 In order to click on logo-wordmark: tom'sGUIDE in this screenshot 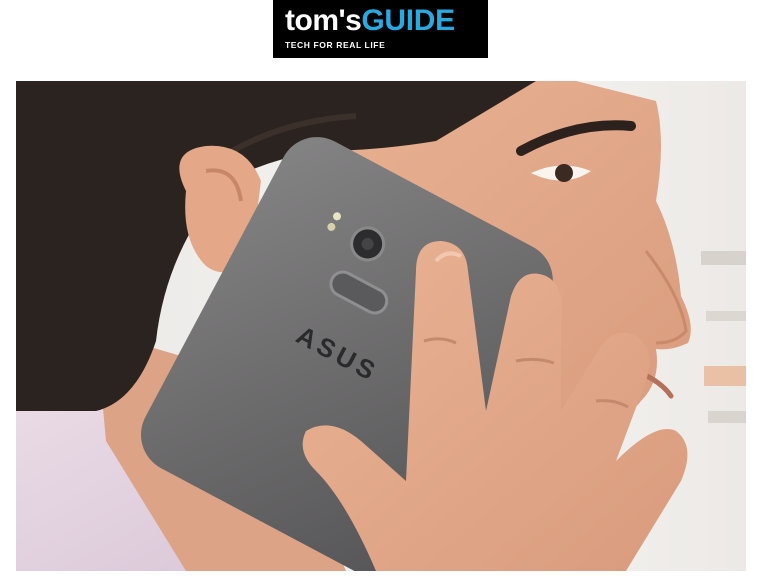, I will do `click(381, 21)`.